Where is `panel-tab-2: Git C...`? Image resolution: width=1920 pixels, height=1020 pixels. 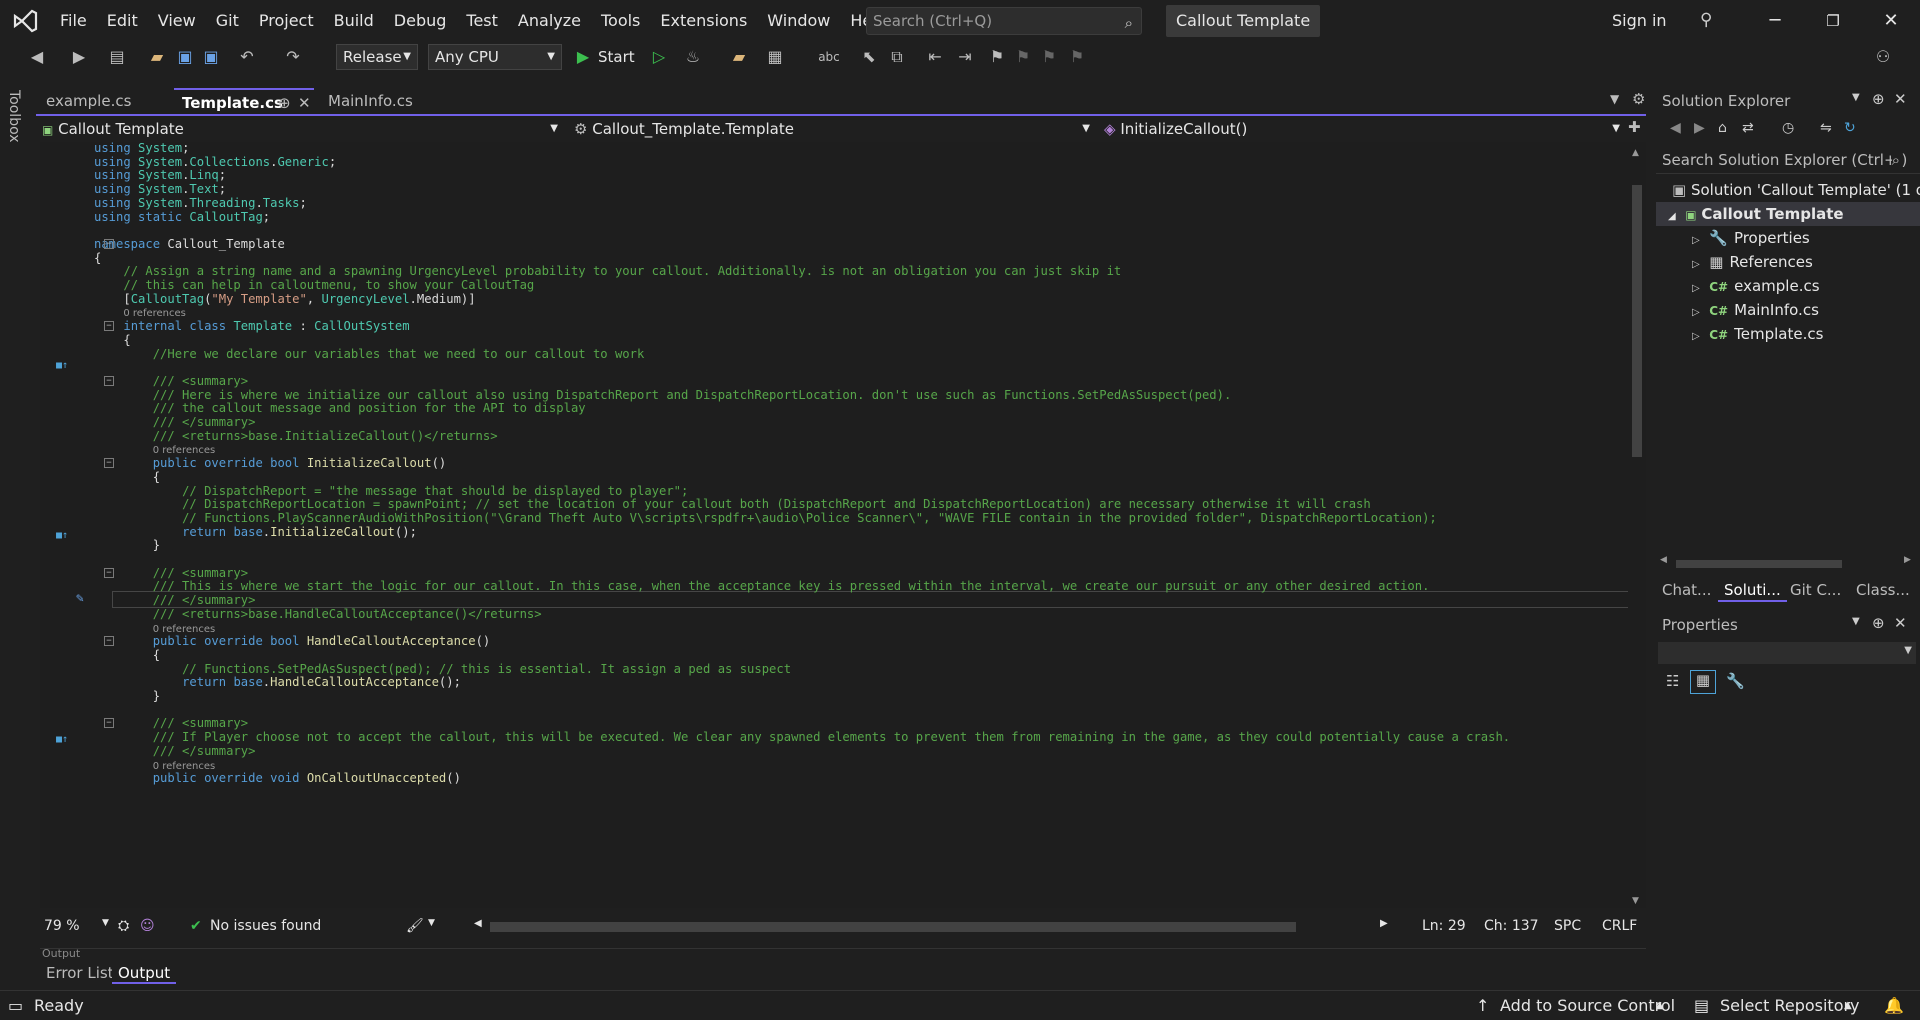
panel-tab-2: Git C... is located at coordinates (1815, 590).